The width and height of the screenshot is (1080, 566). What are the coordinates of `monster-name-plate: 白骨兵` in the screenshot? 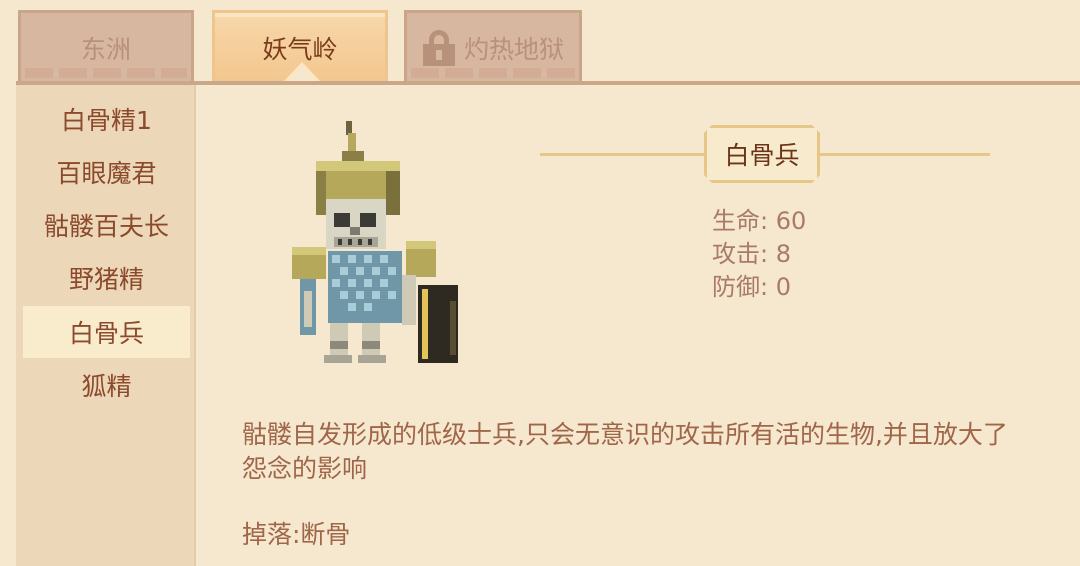 It's located at (762, 154).